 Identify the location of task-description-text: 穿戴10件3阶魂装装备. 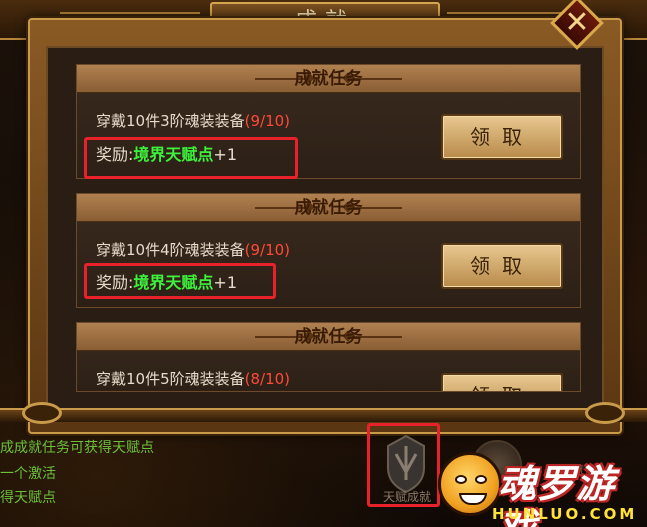
(170, 121).